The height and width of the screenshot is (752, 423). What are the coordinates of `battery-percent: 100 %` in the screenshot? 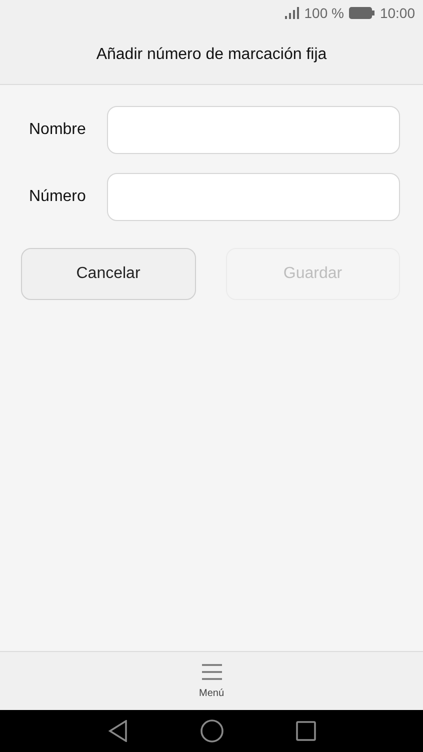 It's located at (324, 13).